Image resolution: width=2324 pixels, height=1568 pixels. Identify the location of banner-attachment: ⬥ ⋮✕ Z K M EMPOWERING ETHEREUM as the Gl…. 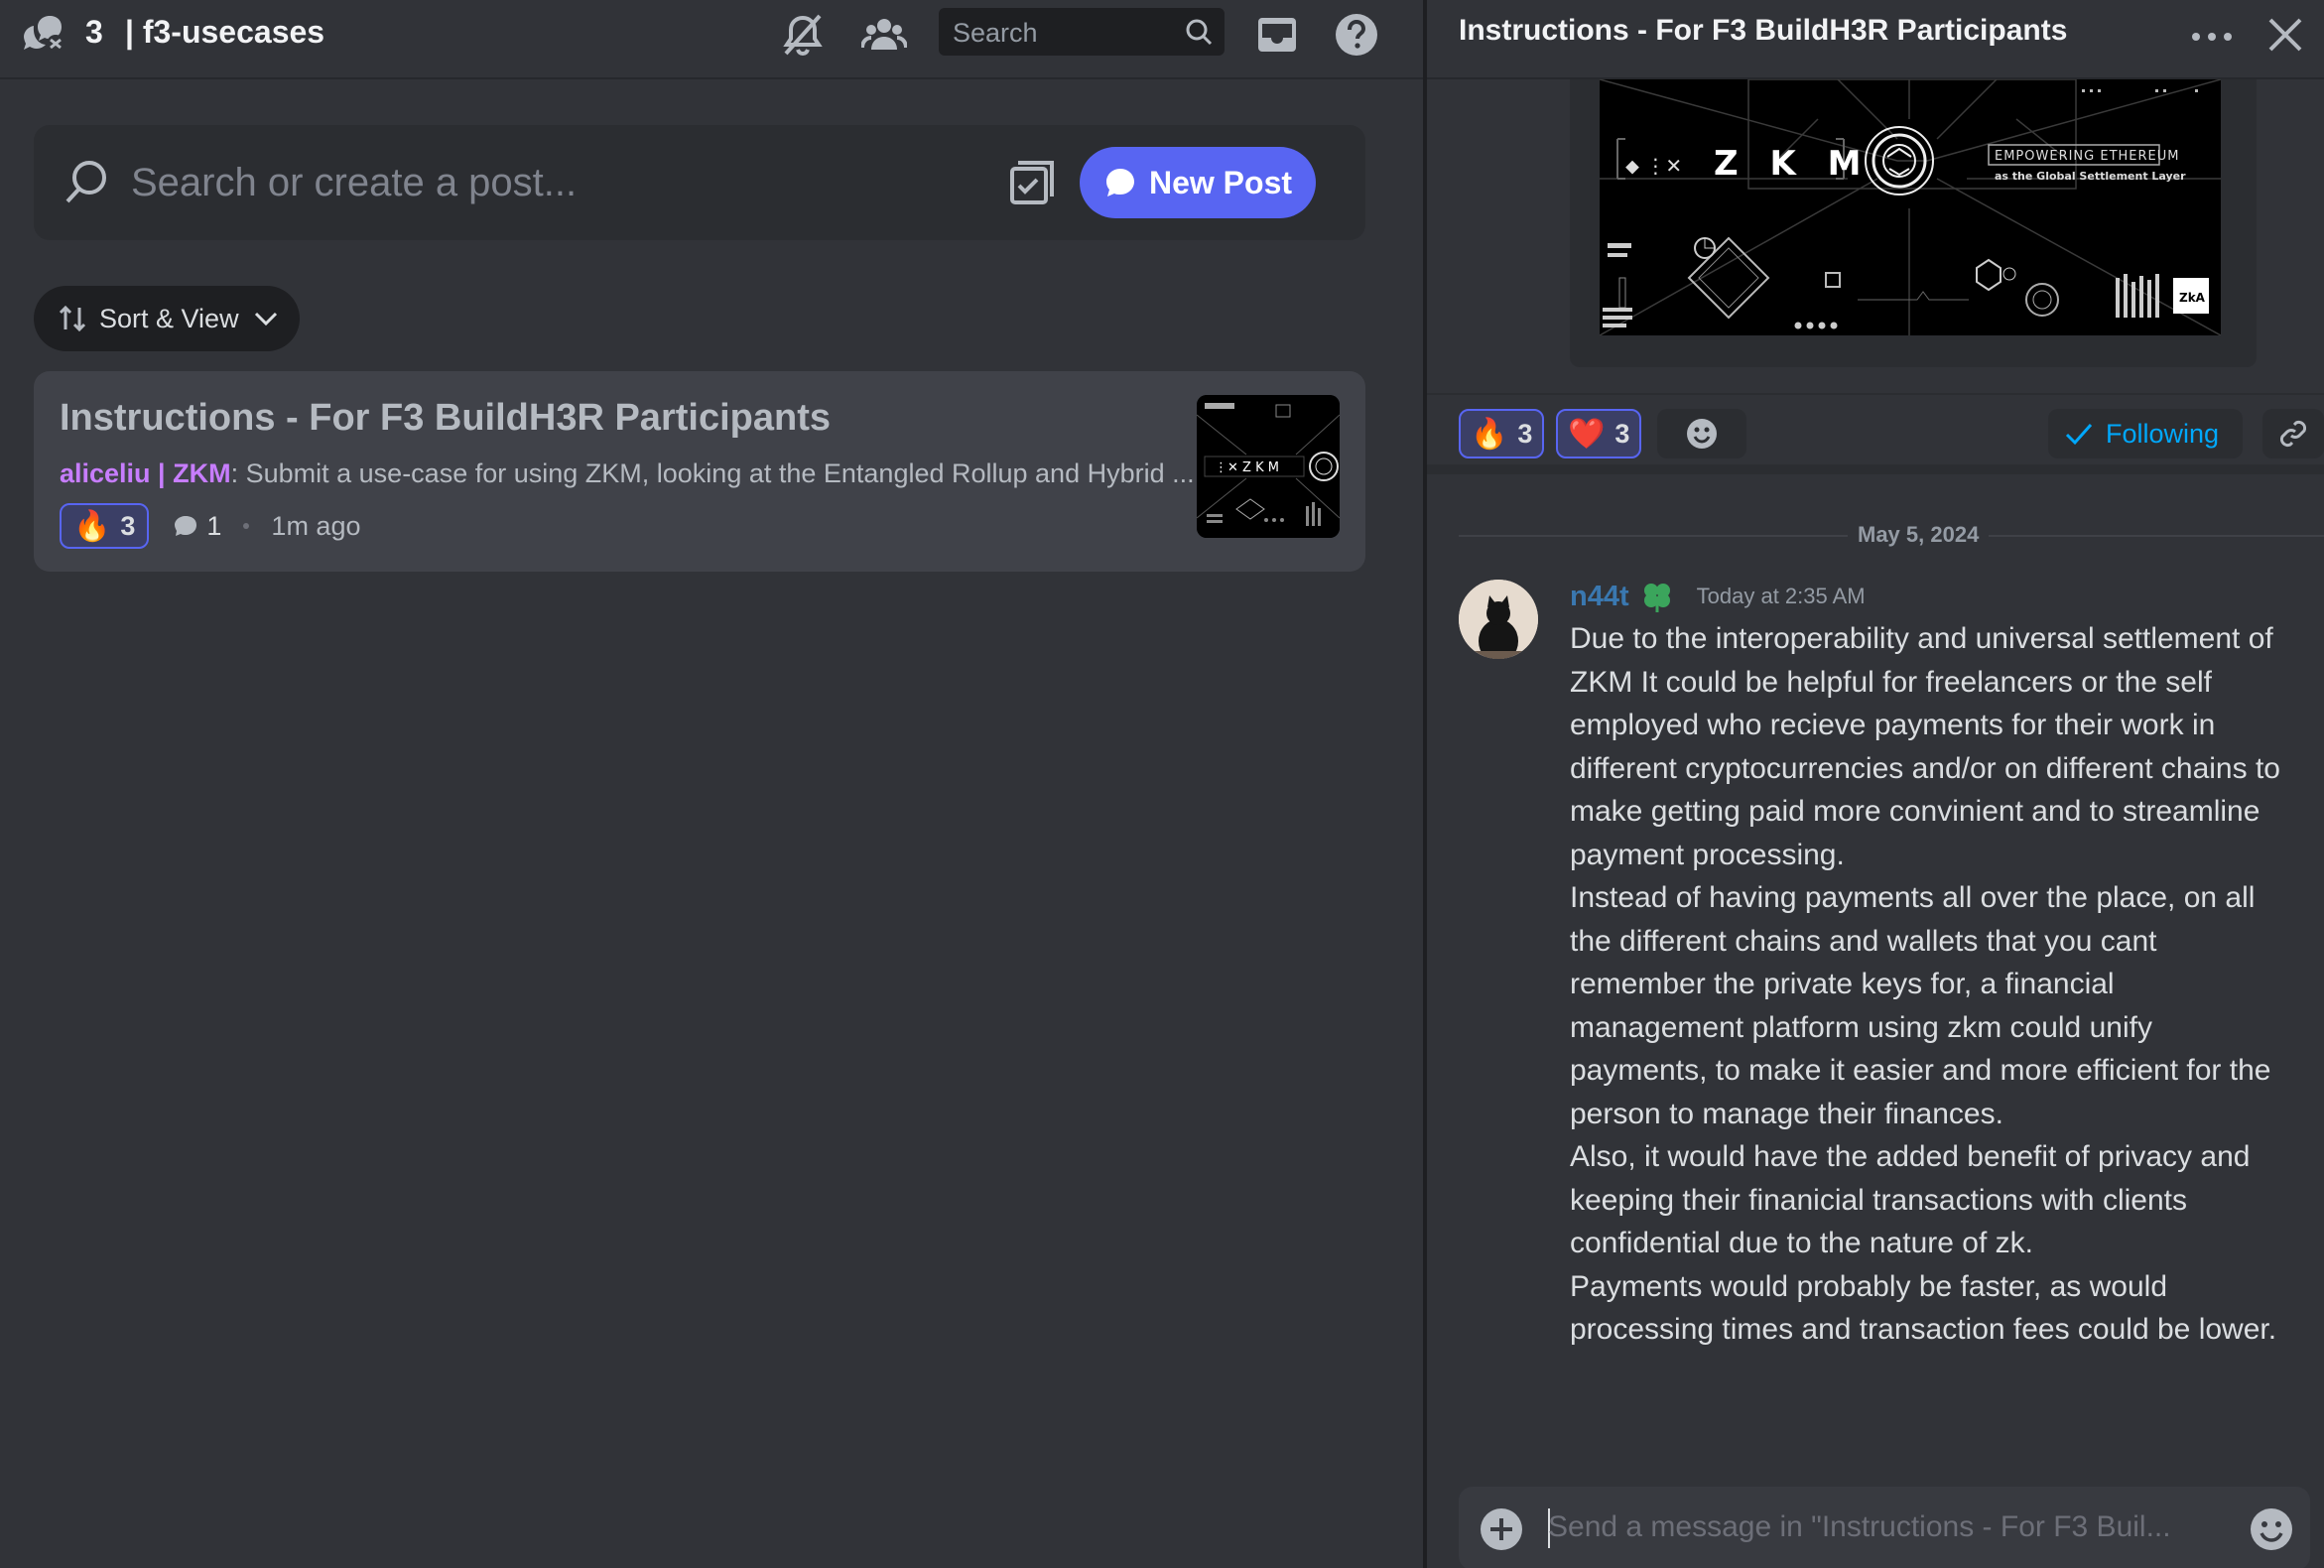
(1913, 223).